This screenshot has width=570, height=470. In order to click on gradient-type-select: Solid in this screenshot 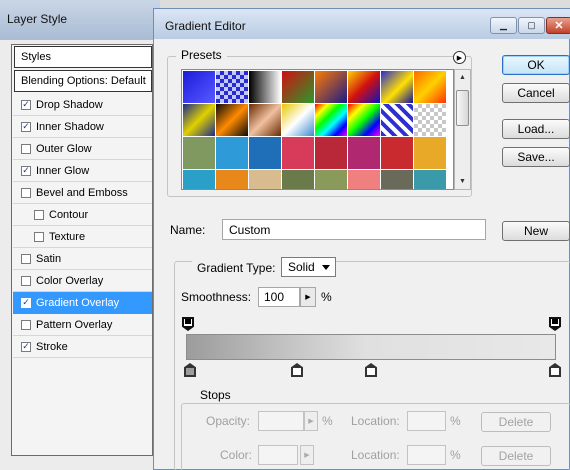, I will do `click(308, 267)`.